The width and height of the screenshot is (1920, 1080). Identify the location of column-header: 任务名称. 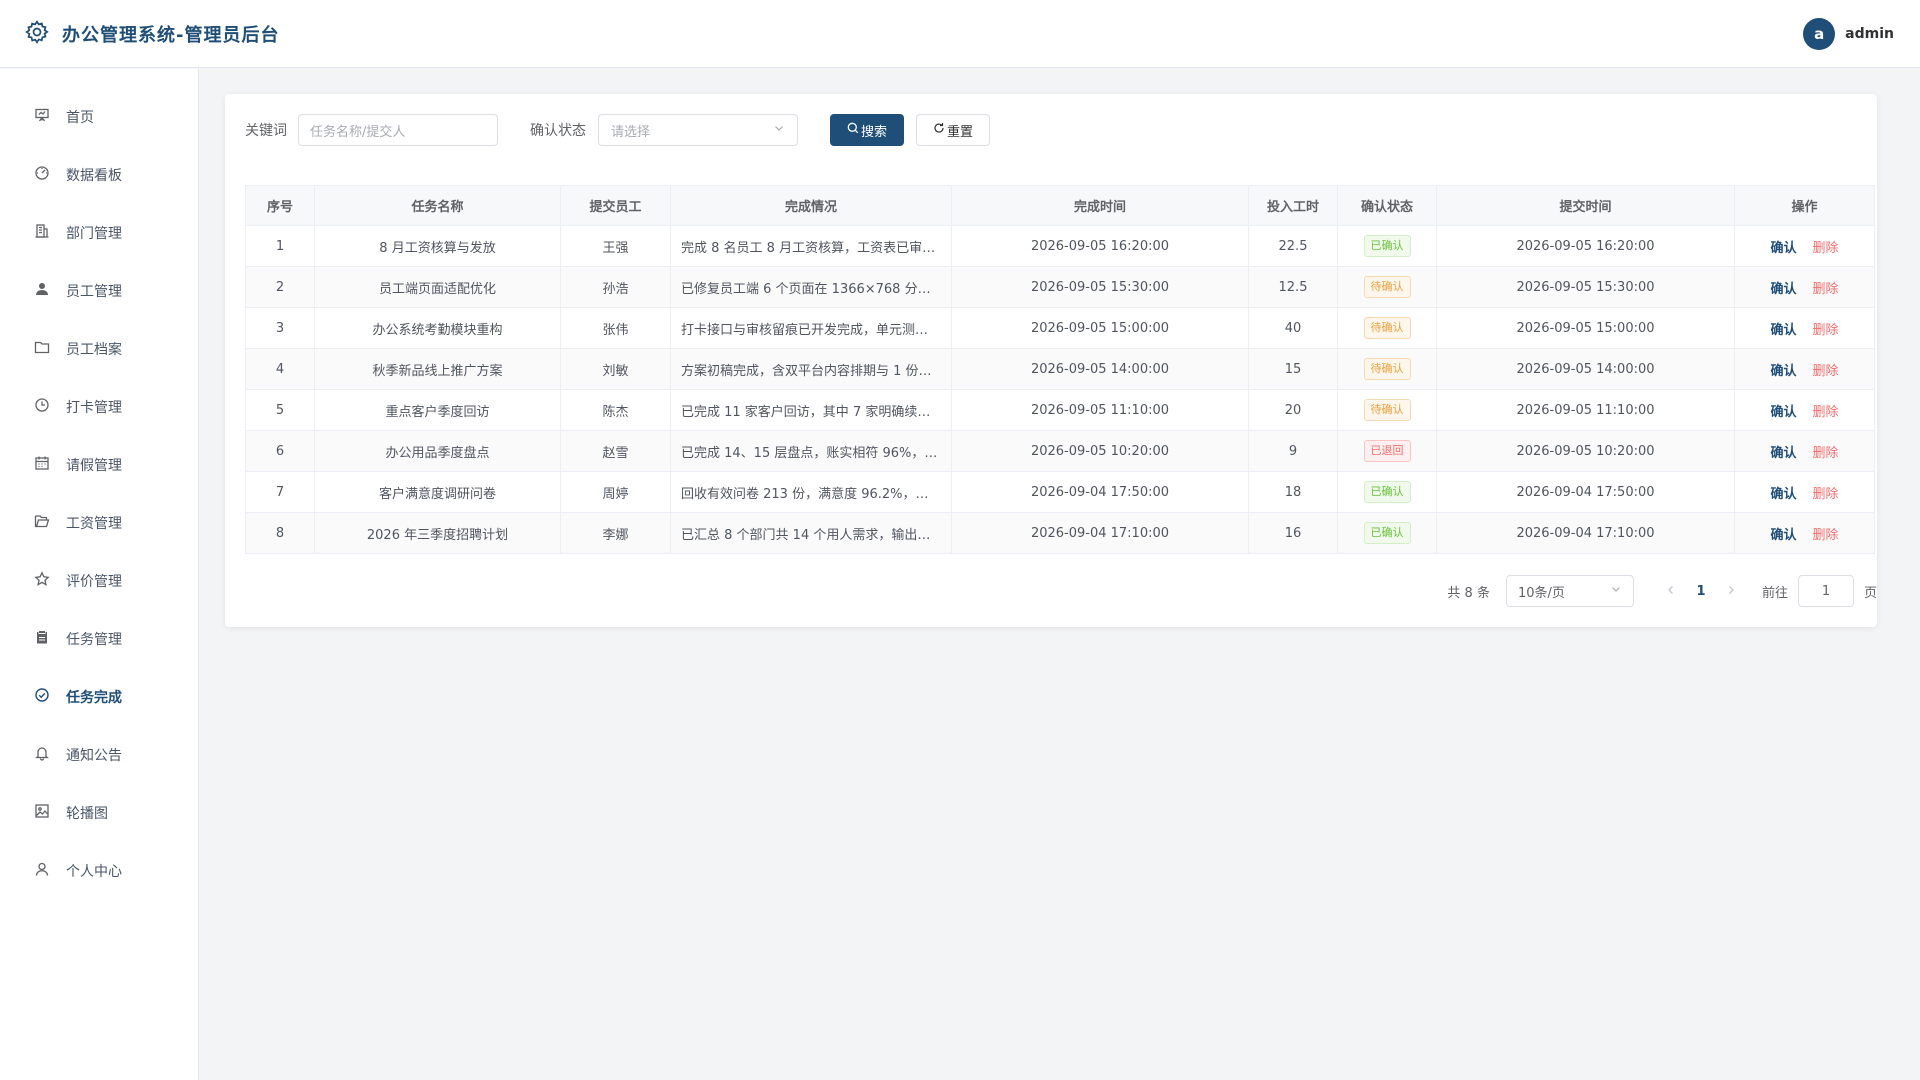
(437, 205).